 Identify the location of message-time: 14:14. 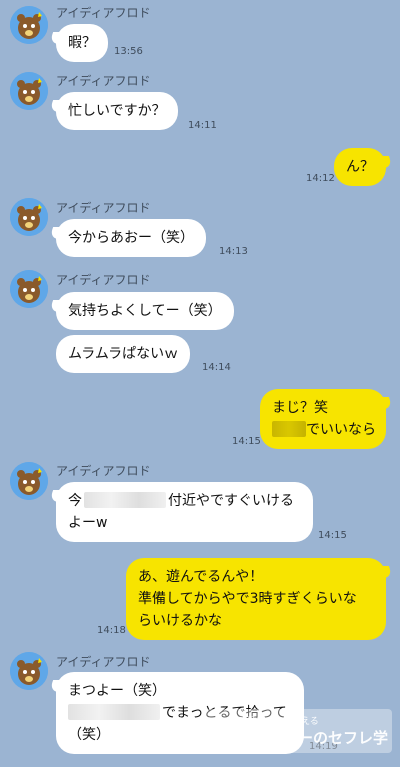
(216, 367).